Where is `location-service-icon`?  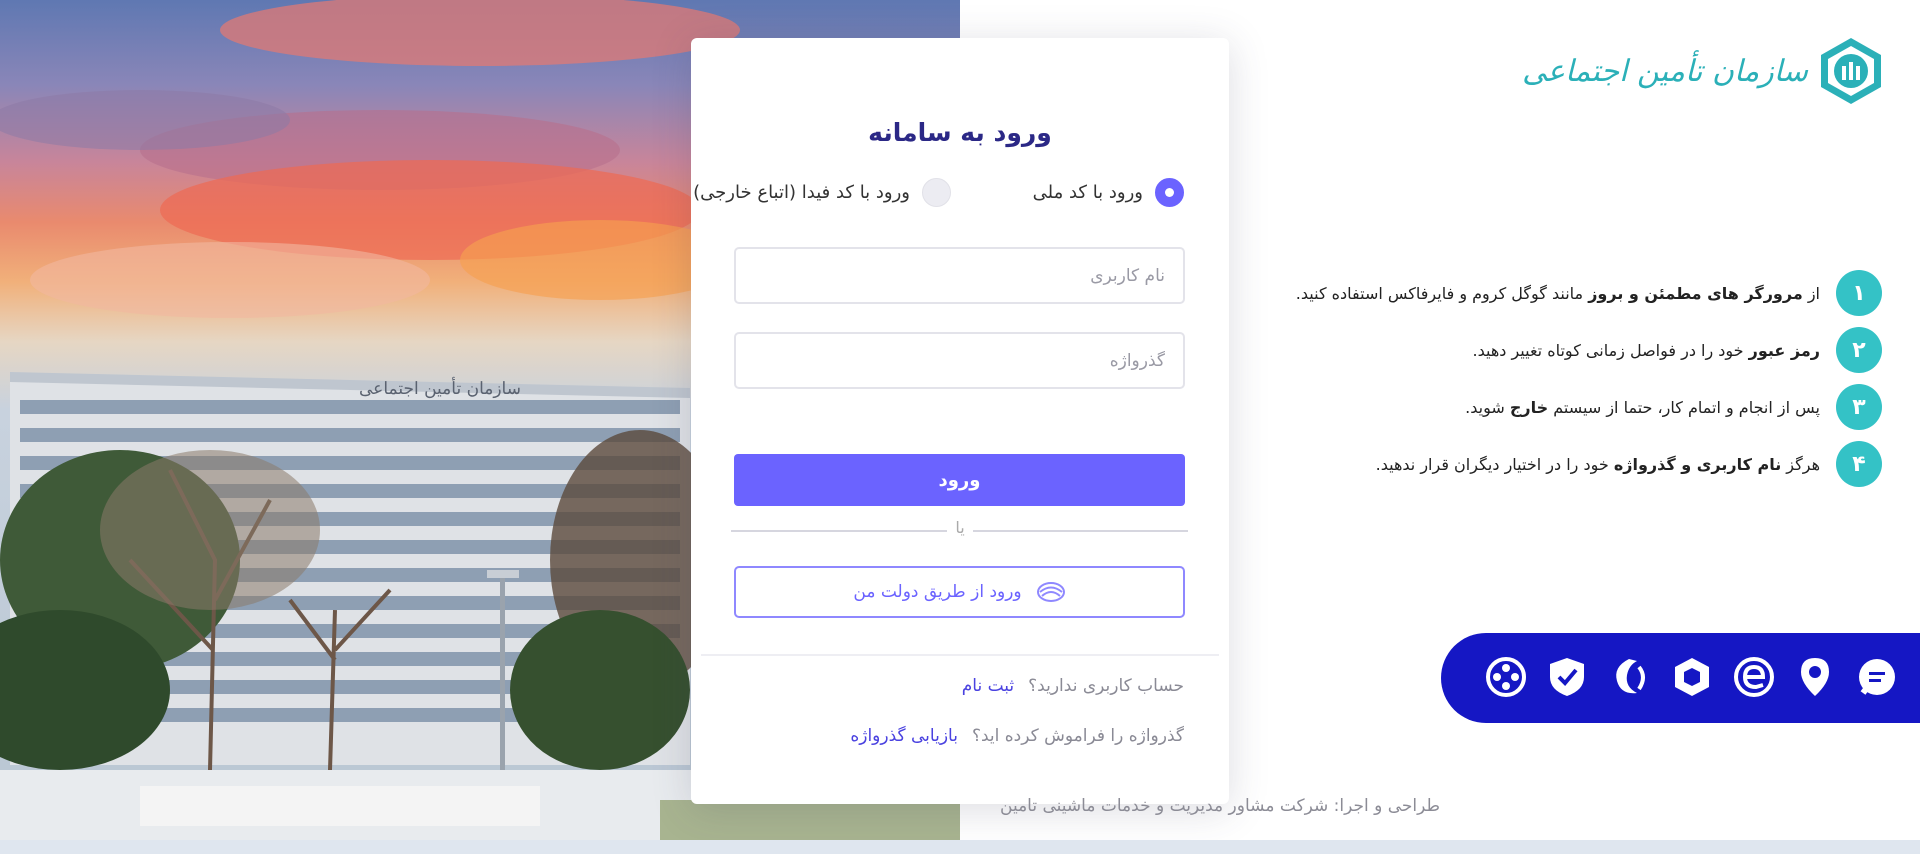 location-service-icon is located at coordinates (1815, 677).